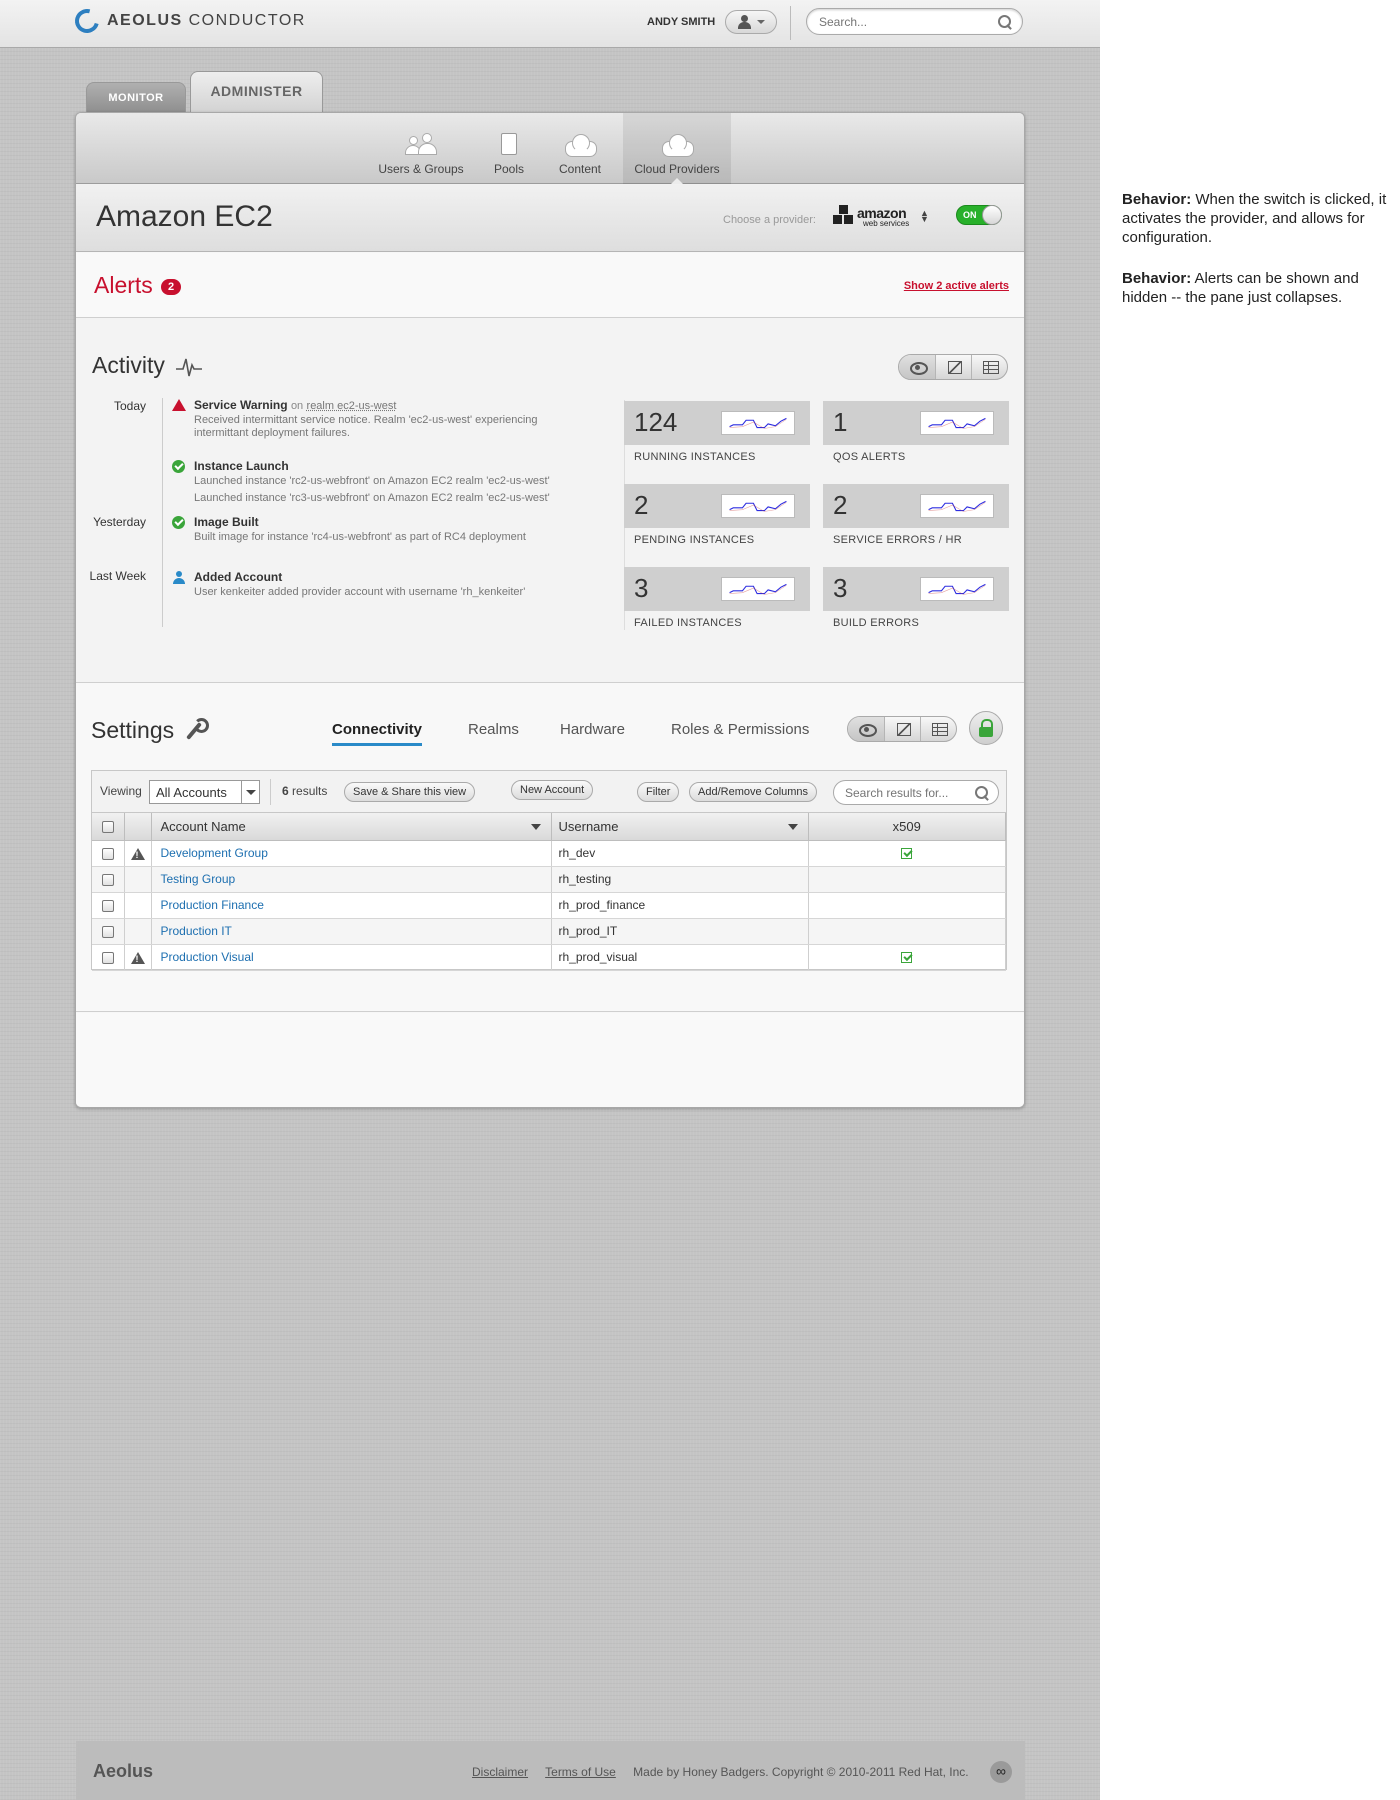 This screenshot has height=1800, width=1400. Describe the element at coordinates (108, 827) in the screenshot. I see `select-all-checkbox` at that location.